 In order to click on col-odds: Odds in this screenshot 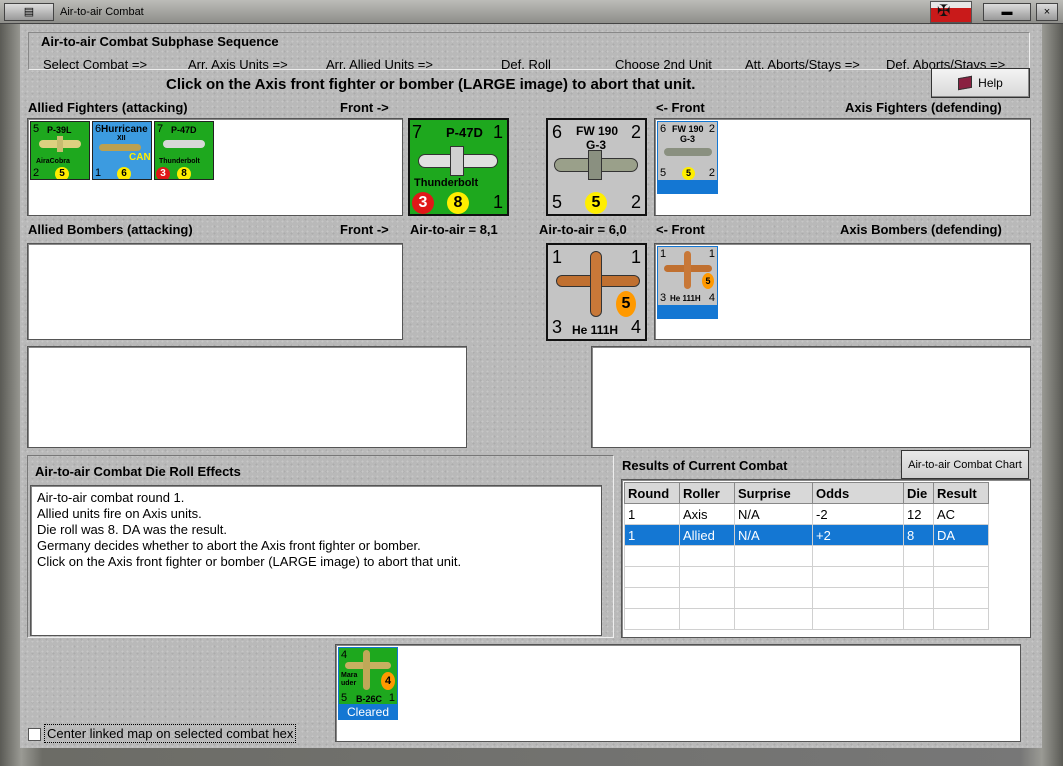, I will do `click(858, 493)`.